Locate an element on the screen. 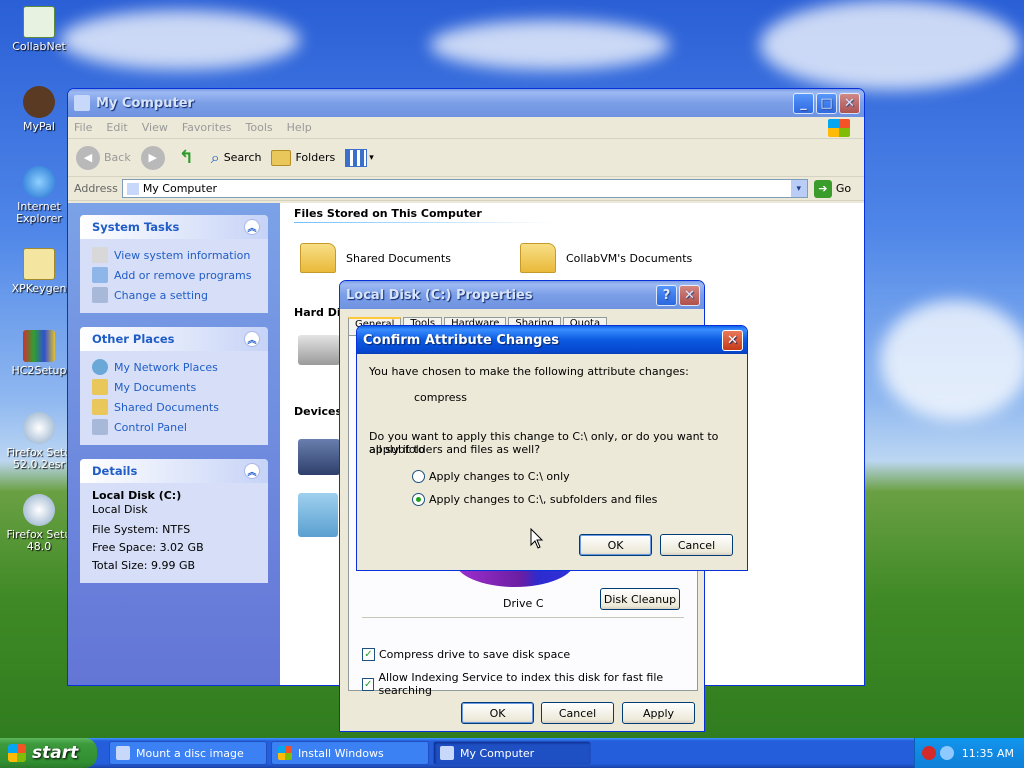  confirm-titlebar: Confirm Attribute Changes ✕ is located at coordinates (552, 340).